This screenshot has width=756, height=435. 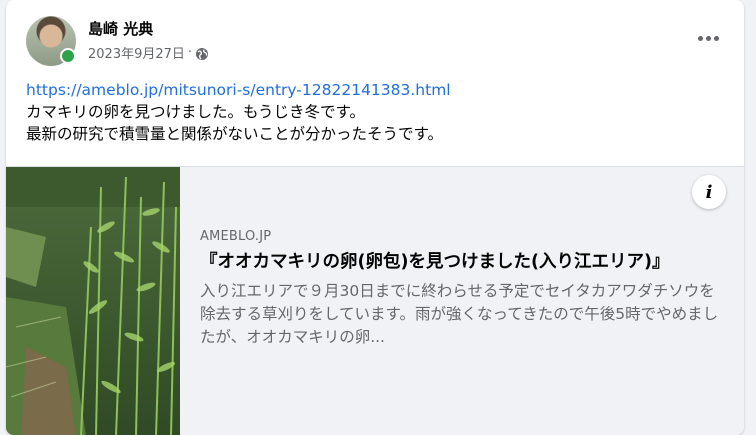 I want to click on post-header: 島崎 光典 2023年9月27日 ·, so click(x=376, y=42).